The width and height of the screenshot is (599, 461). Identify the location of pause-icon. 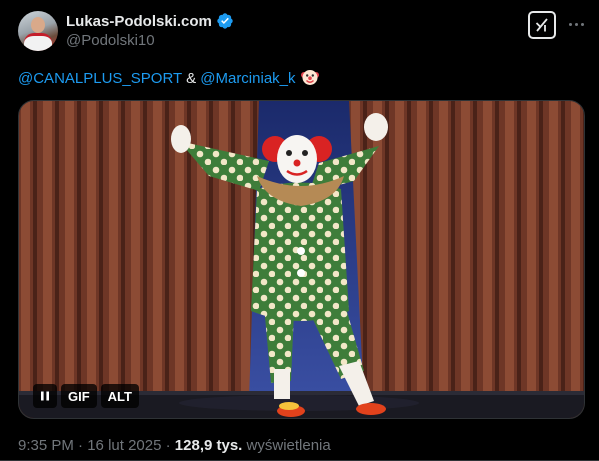
(45, 396).